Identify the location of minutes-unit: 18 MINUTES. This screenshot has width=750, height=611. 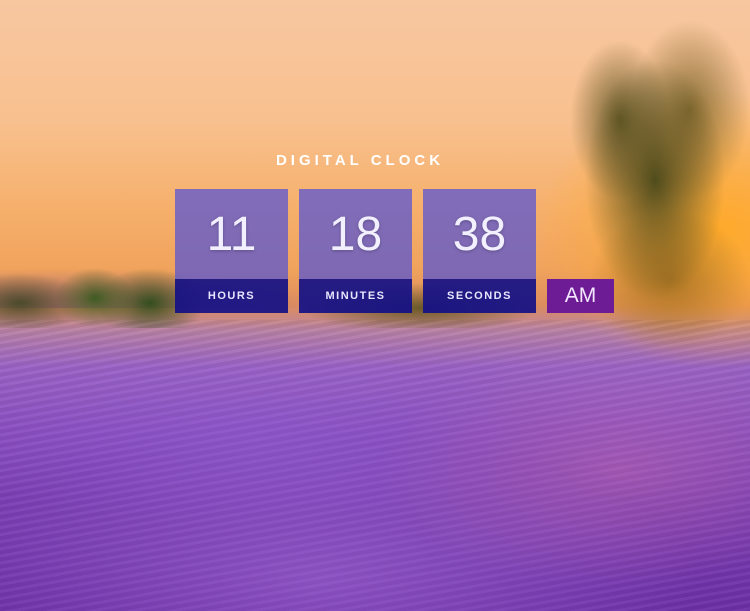
(355, 251).